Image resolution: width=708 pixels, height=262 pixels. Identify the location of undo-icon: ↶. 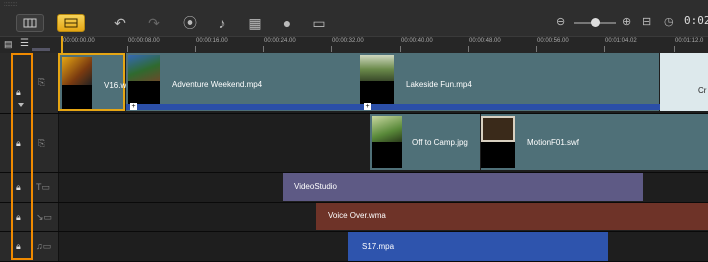
(120, 23).